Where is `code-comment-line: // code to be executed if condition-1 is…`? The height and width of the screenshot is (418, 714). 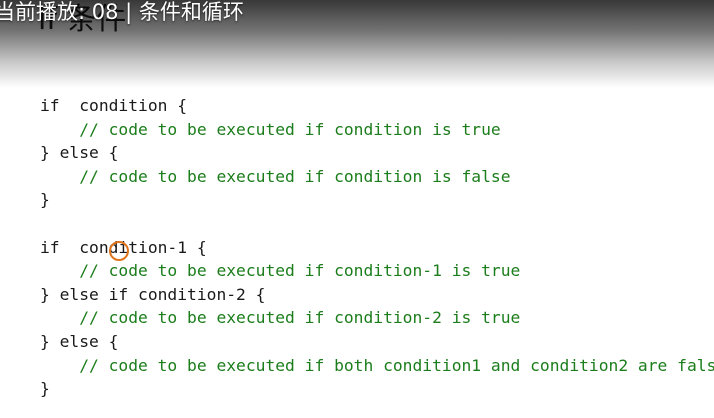
code-comment-line: // code to be executed if condition-1 is… is located at coordinates (280, 271).